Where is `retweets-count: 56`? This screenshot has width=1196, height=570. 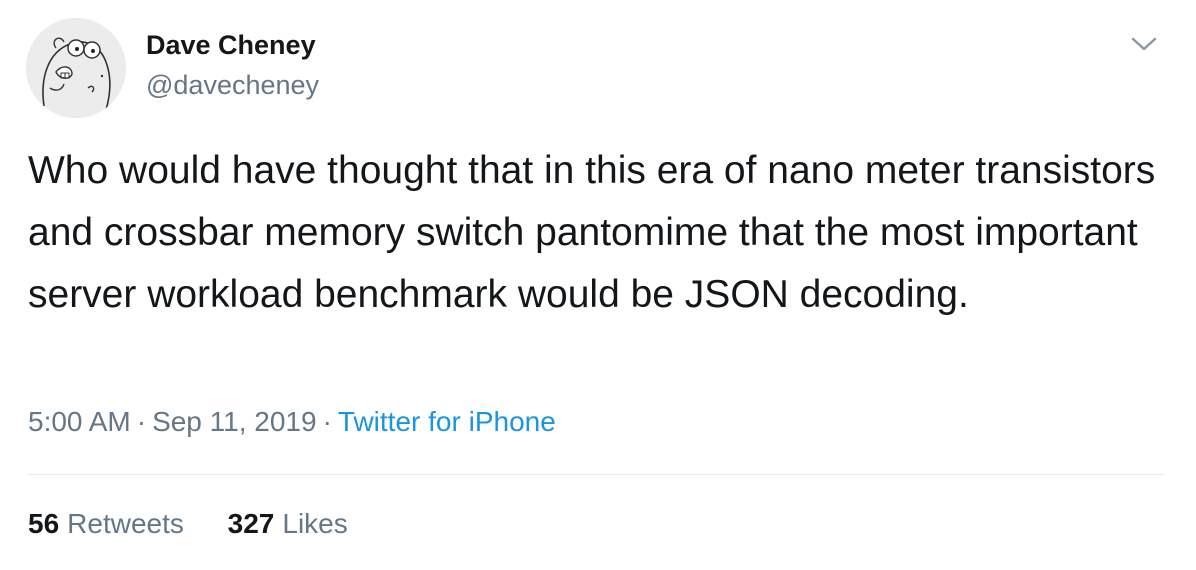 retweets-count: 56 is located at coordinates (44, 523).